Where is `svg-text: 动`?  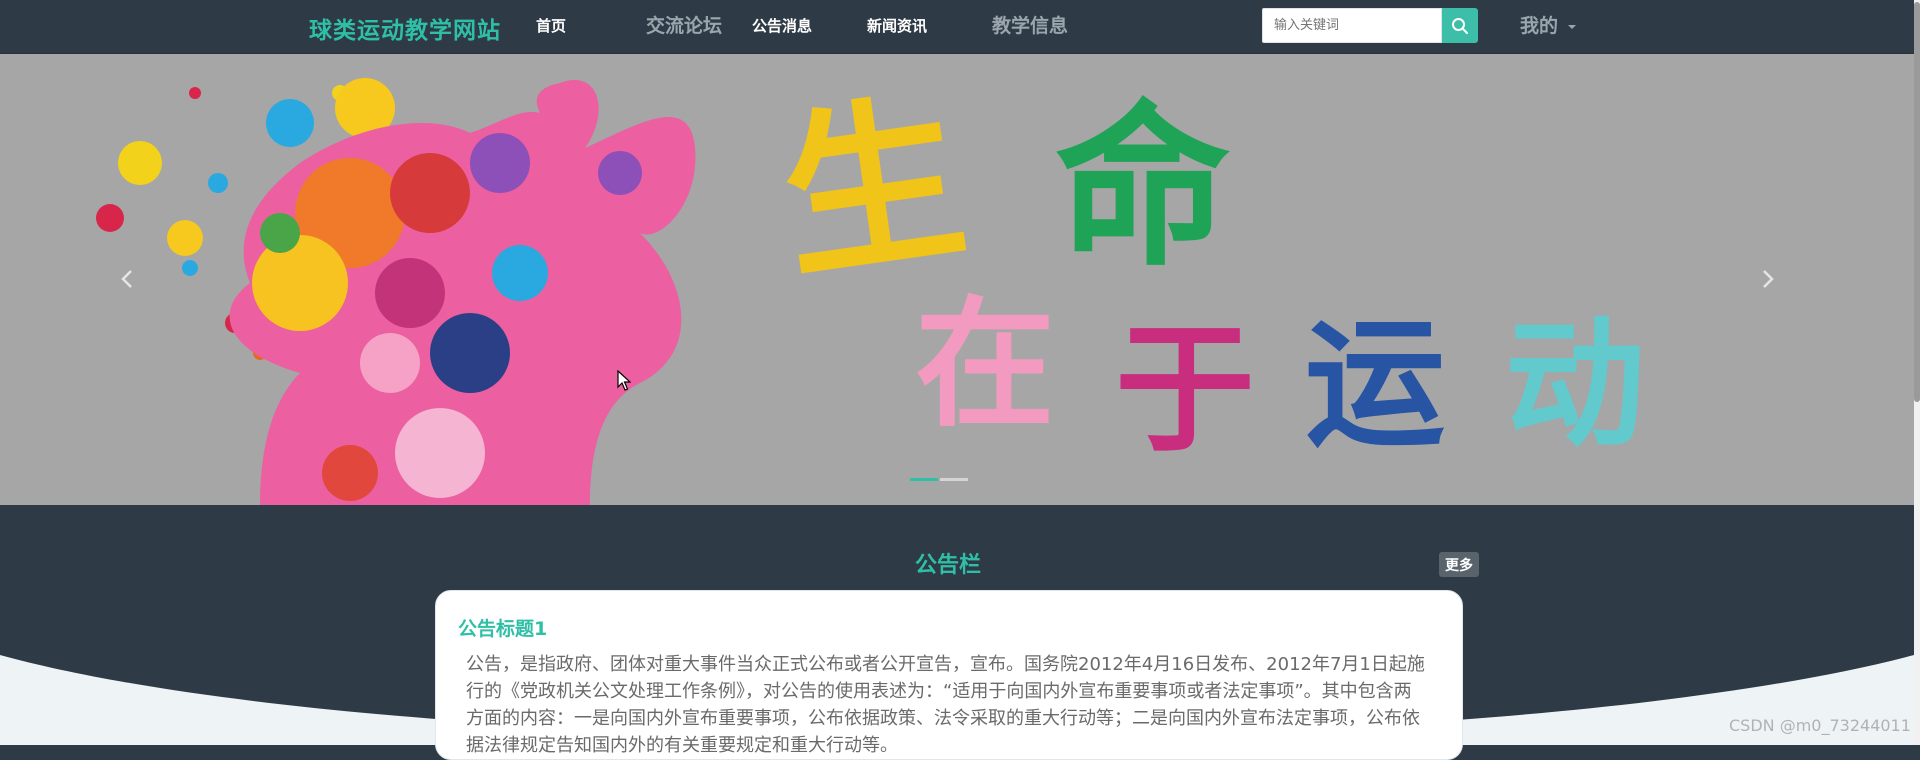
svg-text: 动 is located at coordinates (1575, 385).